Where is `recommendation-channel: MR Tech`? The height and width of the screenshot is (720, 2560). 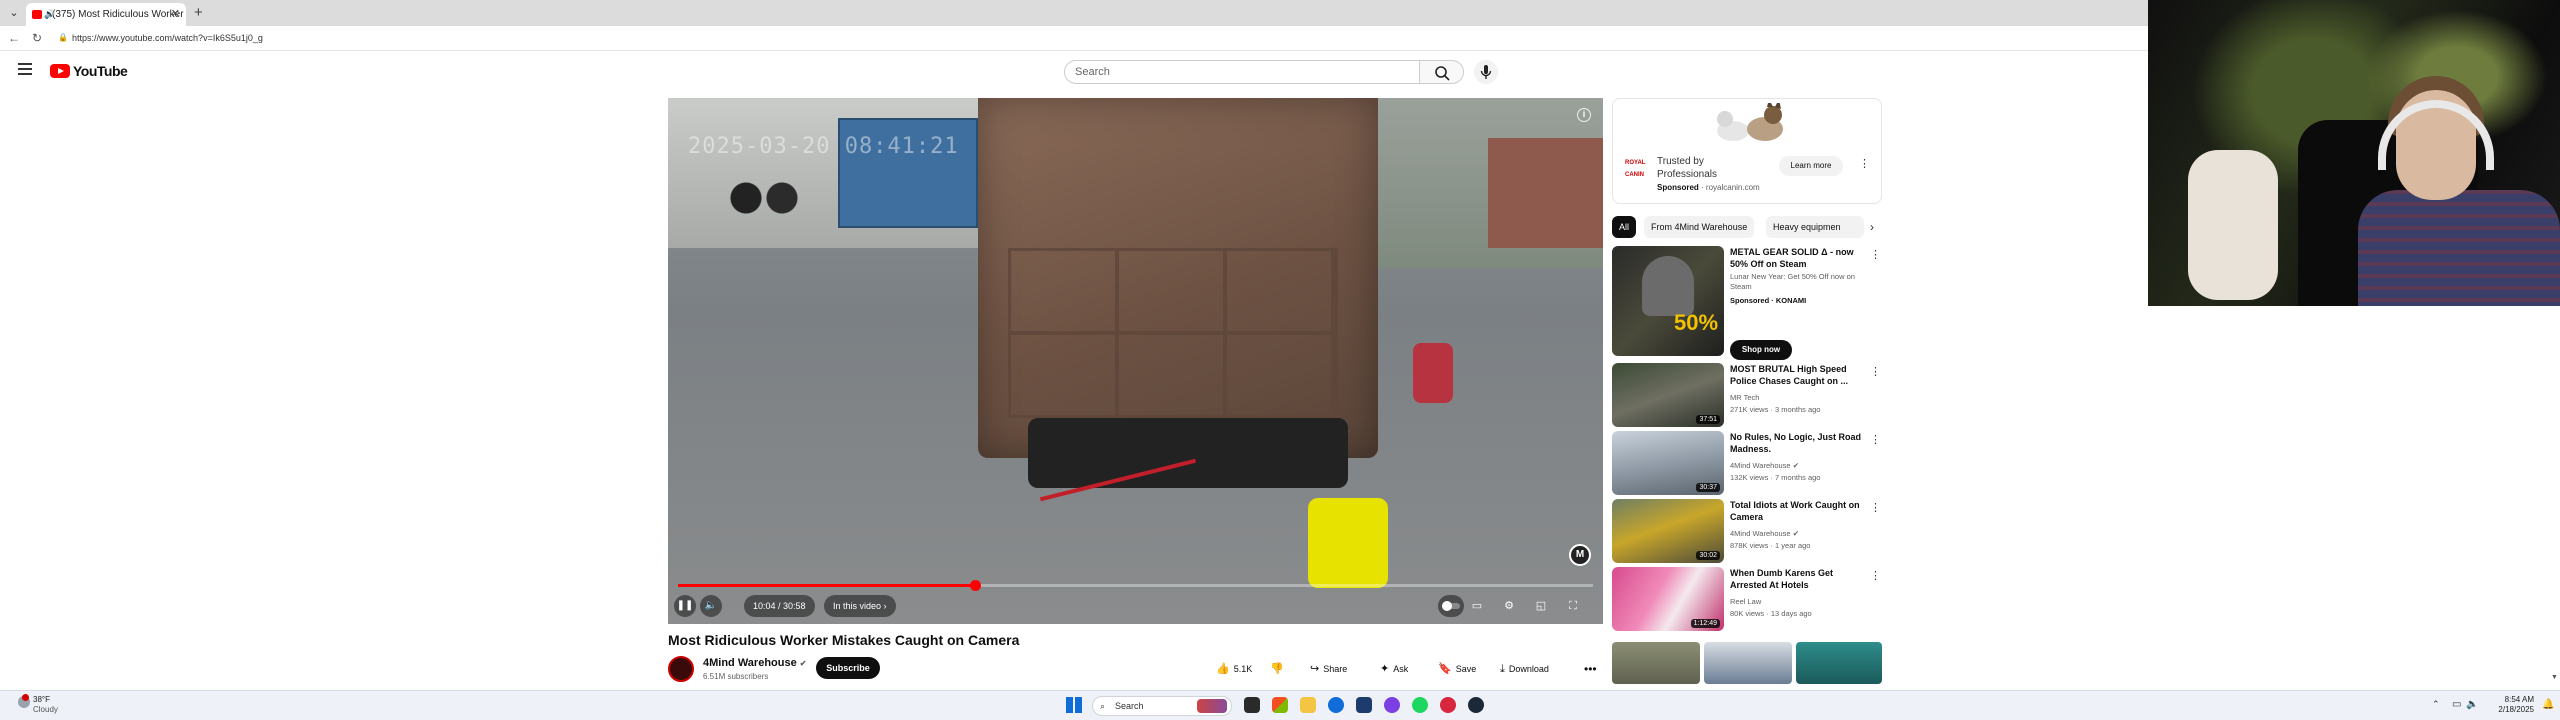
recommendation-channel: MR Tech is located at coordinates (1744, 398).